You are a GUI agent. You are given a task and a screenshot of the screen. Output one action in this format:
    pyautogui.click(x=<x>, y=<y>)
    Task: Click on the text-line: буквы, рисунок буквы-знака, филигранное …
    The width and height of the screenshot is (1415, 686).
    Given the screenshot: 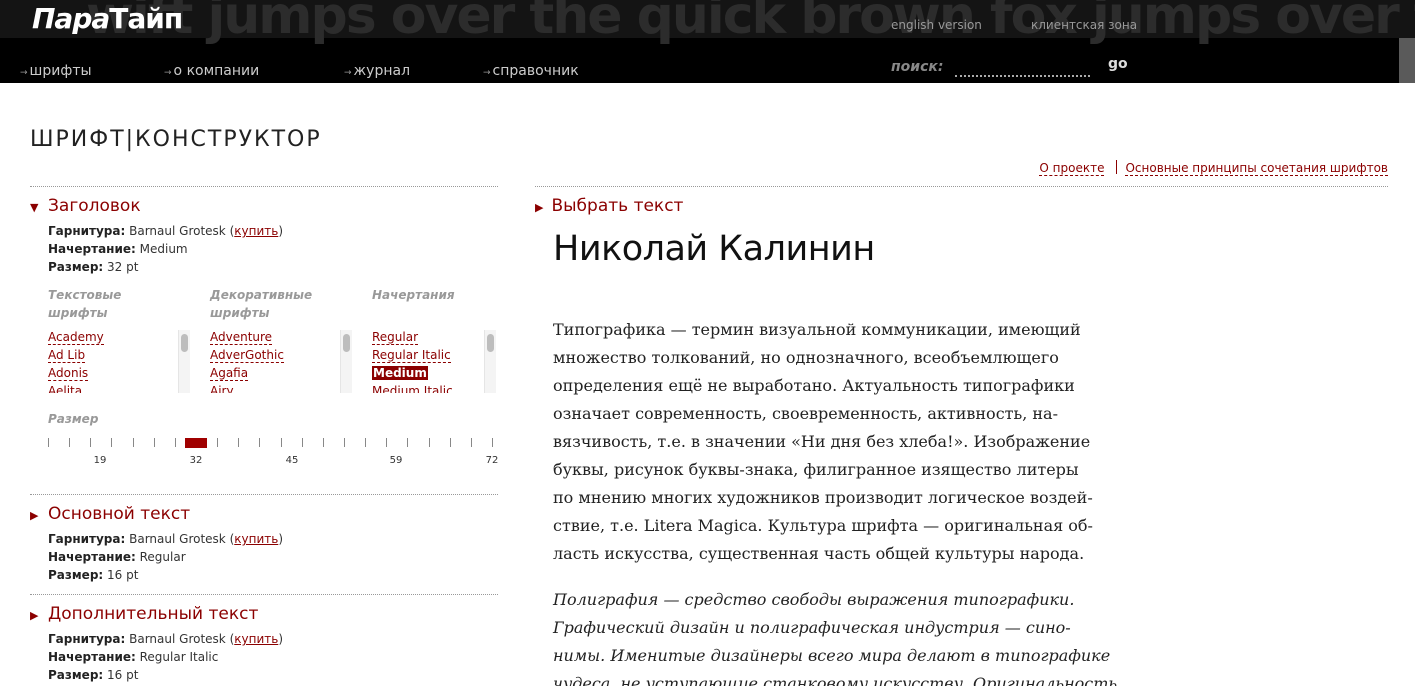 What is the action you would take?
    pyautogui.click(x=816, y=469)
    